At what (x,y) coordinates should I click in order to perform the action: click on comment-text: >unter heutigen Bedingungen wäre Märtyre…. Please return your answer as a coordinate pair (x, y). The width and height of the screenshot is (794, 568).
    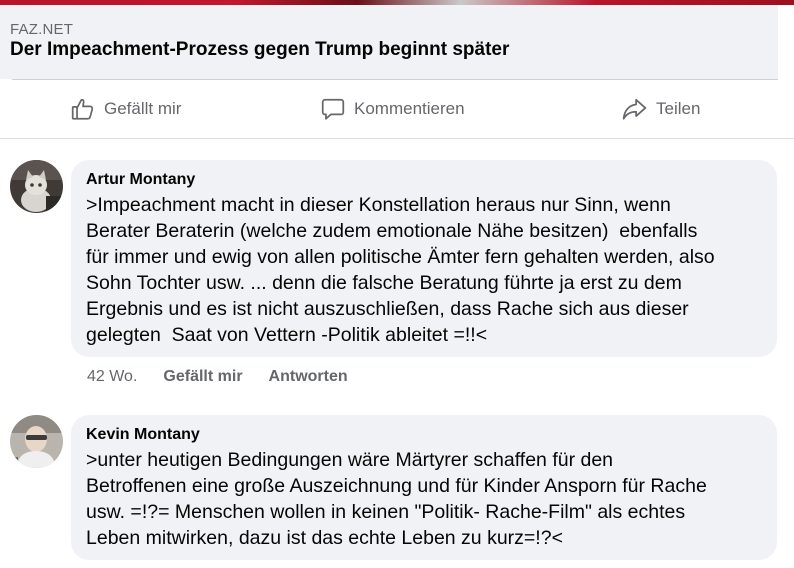
    Looking at the image, I should click on (396, 499).